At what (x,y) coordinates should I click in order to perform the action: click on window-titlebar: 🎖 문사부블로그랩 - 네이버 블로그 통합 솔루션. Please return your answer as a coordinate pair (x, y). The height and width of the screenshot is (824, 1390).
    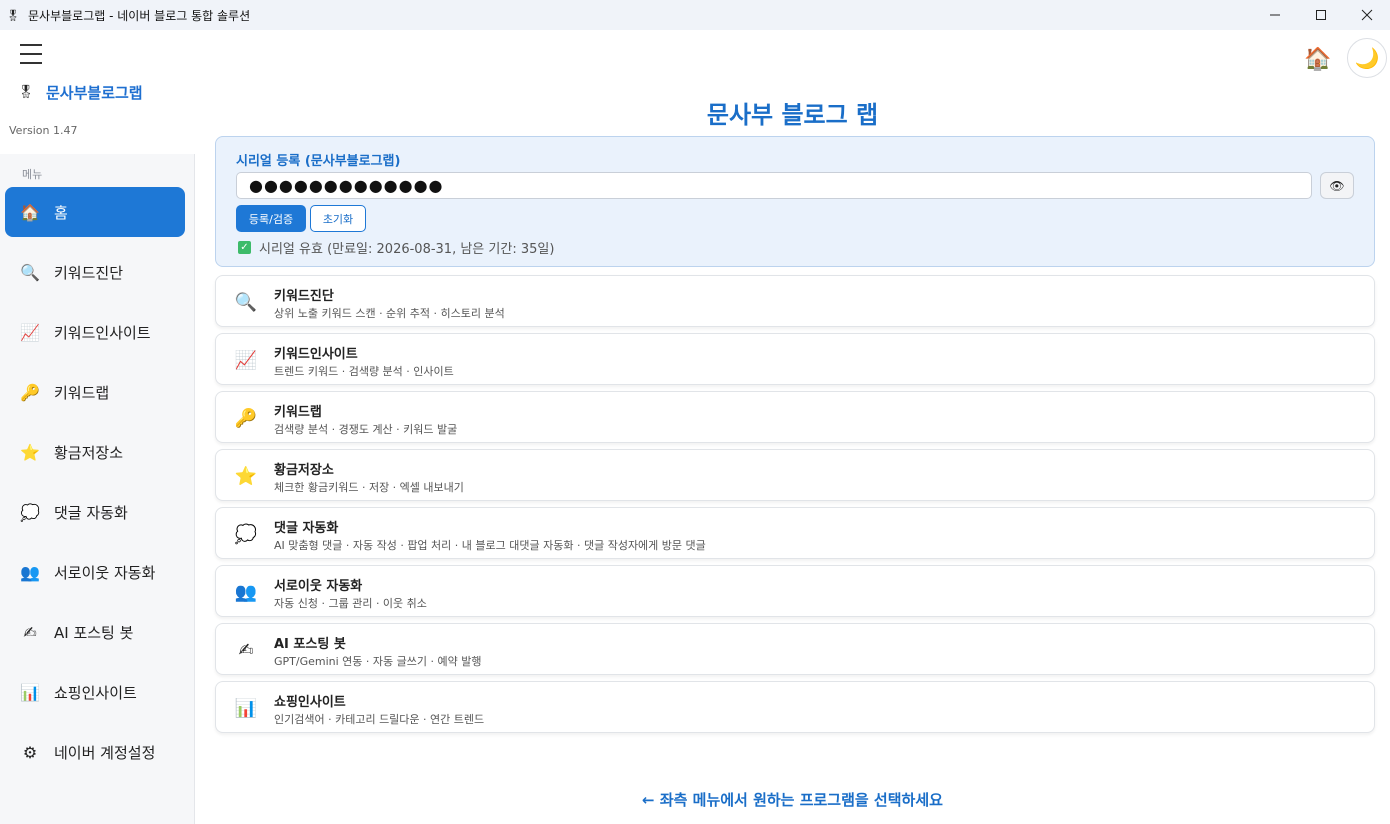
    Looking at the image, I should click on (695, 15).